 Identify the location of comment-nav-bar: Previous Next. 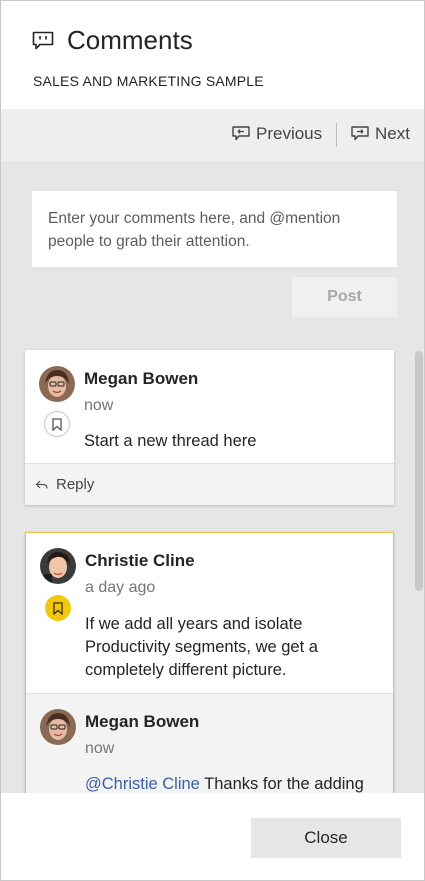
(212, 135).